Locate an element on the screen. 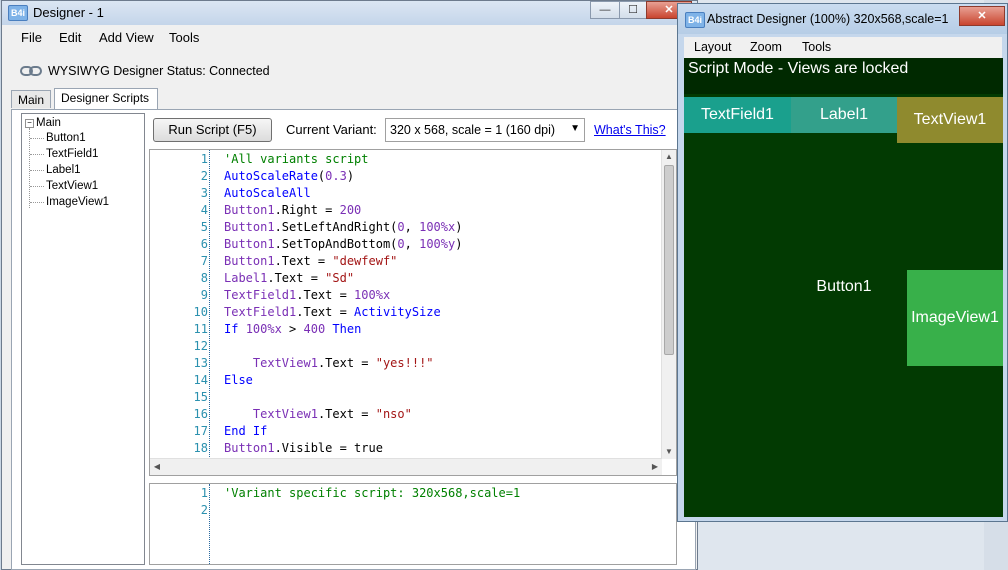 The width and height of the screenshot is (1008, 570). line-number: 4 is located at coordinates (204, 210).